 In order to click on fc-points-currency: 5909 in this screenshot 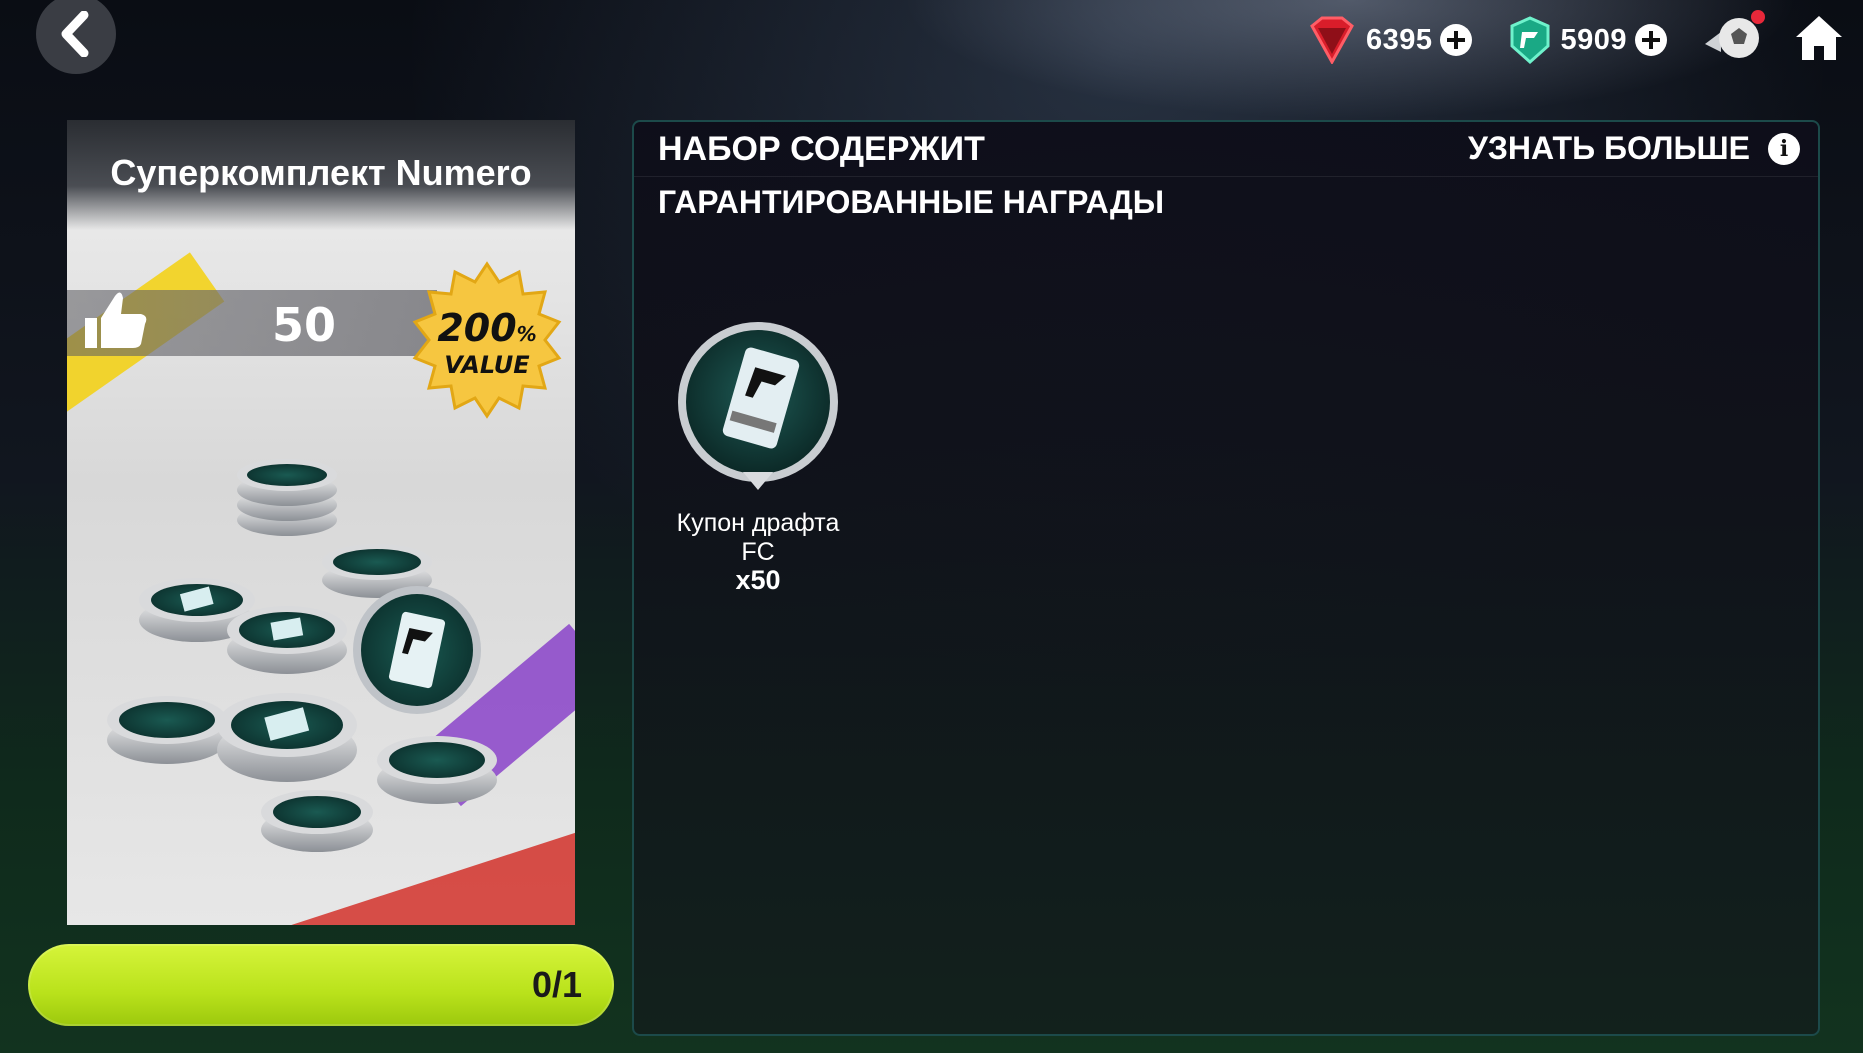, I will do `click(1587, 40)`.